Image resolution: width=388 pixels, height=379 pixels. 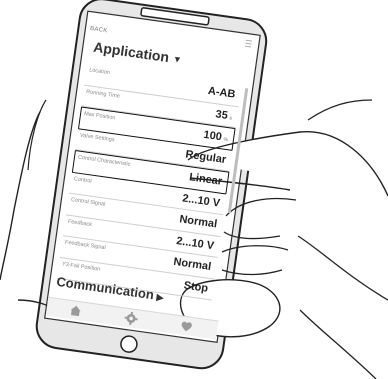 I want to click on home-icon, so click(x=76, y=311).